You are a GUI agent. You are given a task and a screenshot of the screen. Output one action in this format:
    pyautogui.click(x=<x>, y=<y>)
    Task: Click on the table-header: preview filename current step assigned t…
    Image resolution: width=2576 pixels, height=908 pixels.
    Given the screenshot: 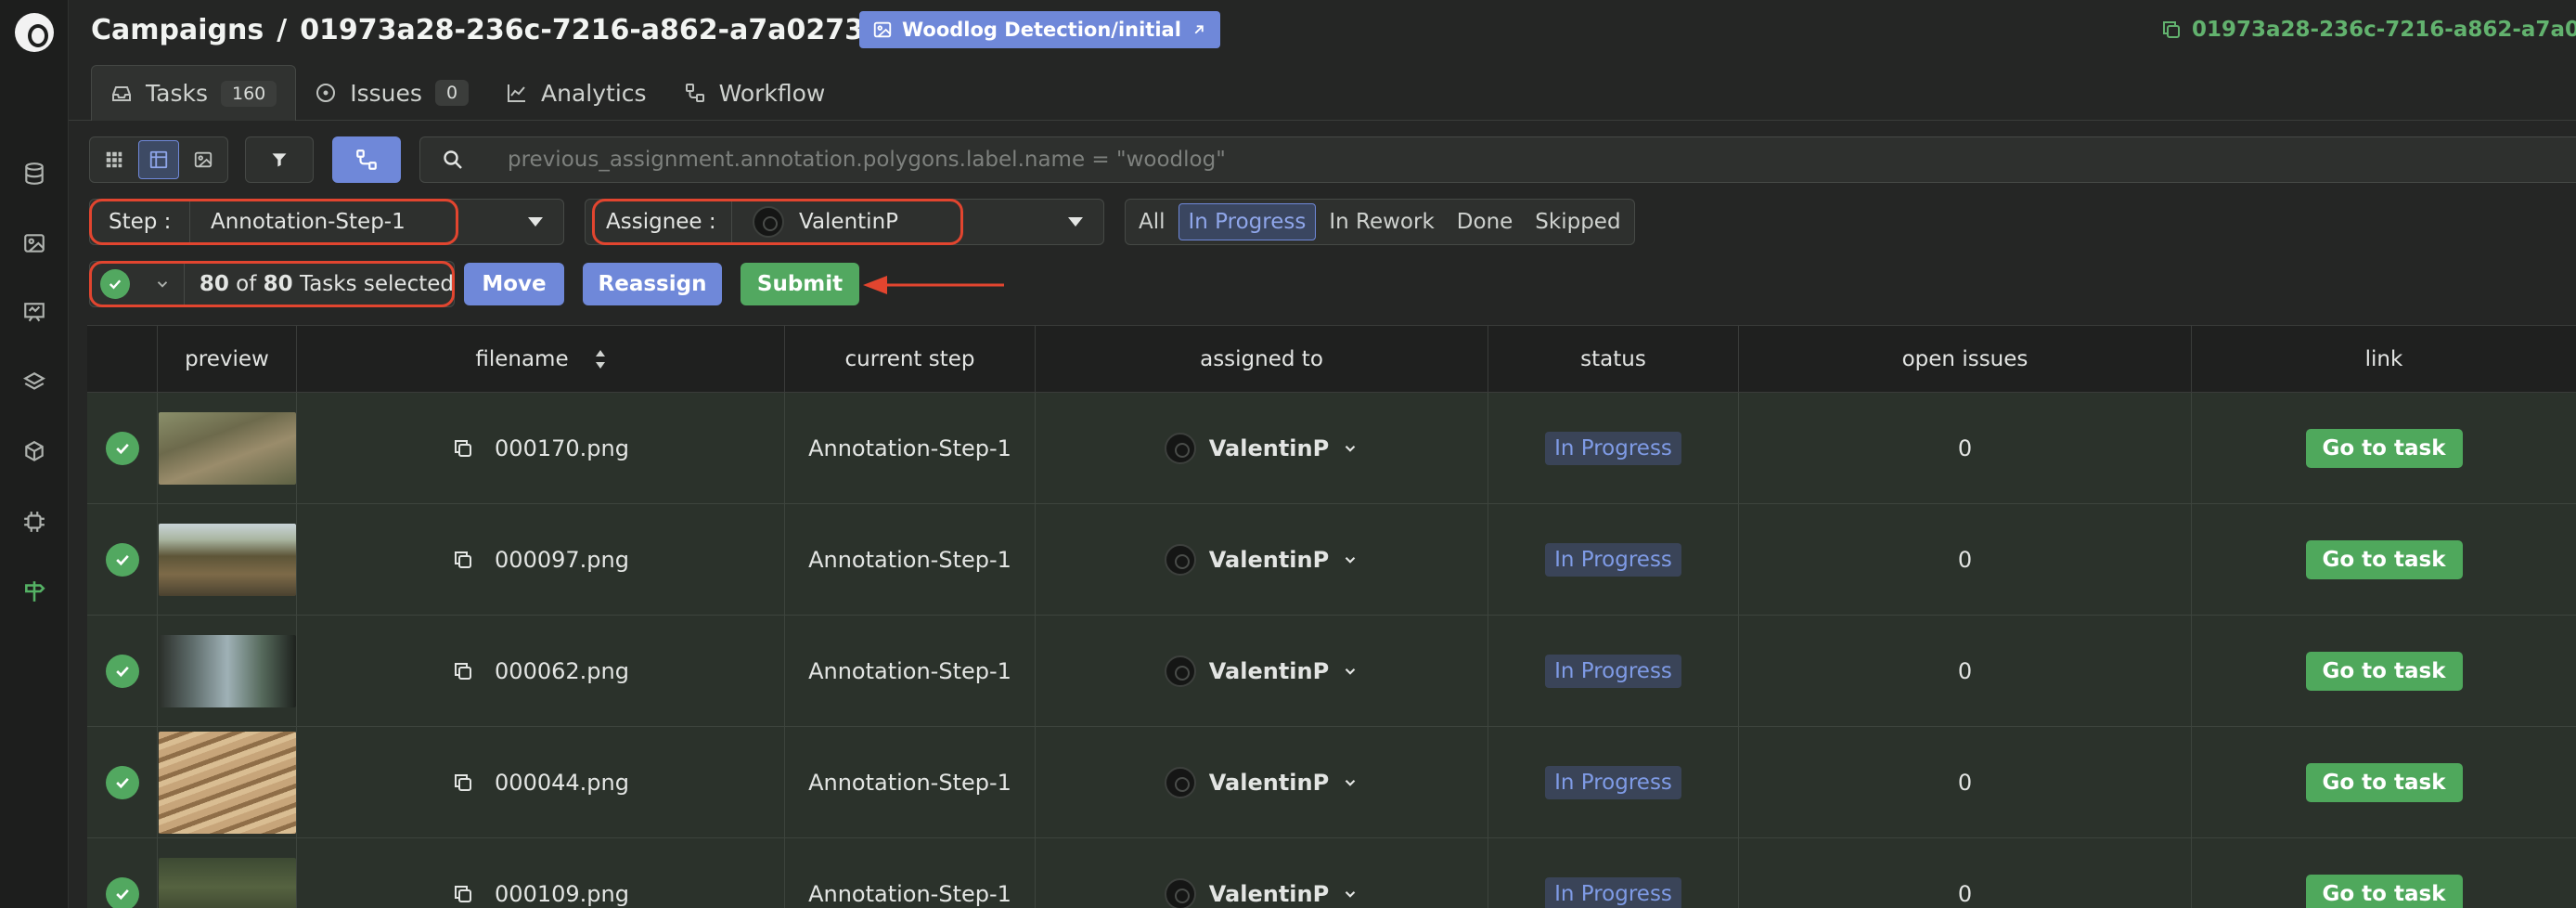 What is the action you would take?
    pyautogui.click(x=1331, y=359)
    